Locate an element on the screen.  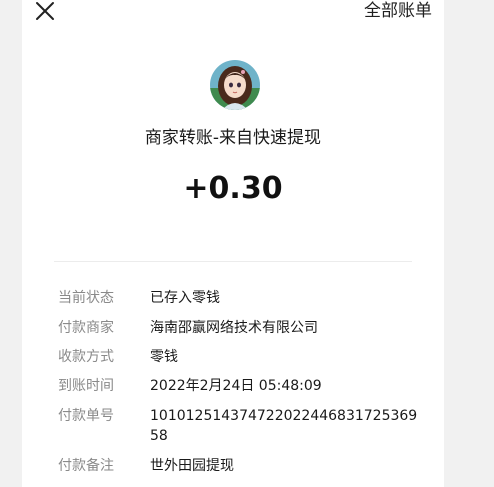
all-bills-link: 全部账单 is located at coordinates (398, 11).